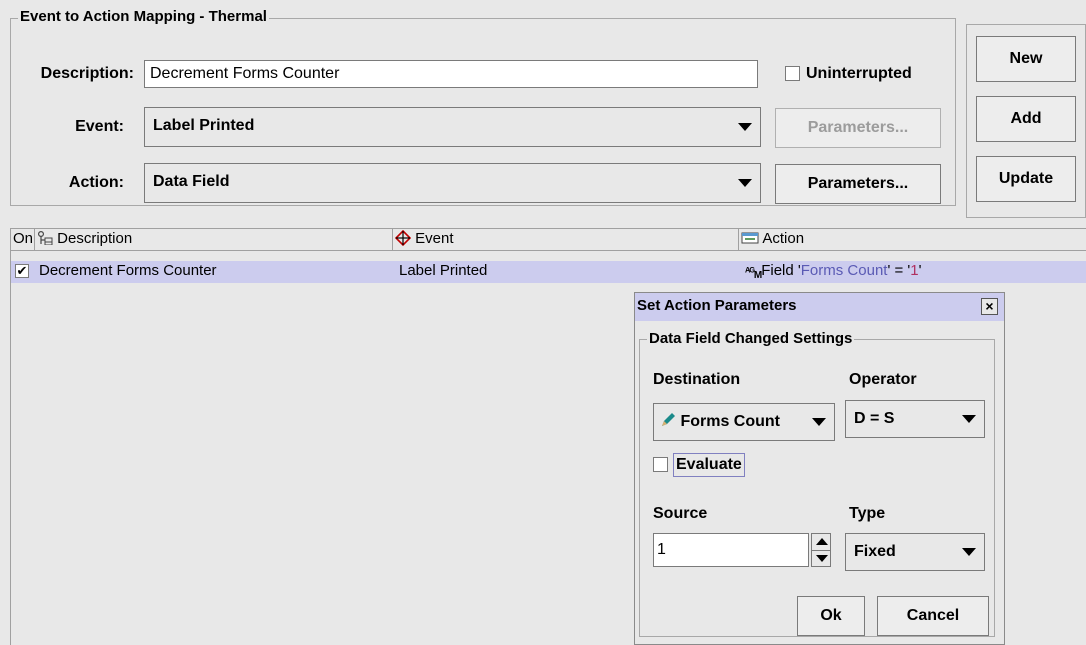  Describe the element at coordinates (709, 465) in the screenshot. I see `evaluate-label: Evaluate` at that location.